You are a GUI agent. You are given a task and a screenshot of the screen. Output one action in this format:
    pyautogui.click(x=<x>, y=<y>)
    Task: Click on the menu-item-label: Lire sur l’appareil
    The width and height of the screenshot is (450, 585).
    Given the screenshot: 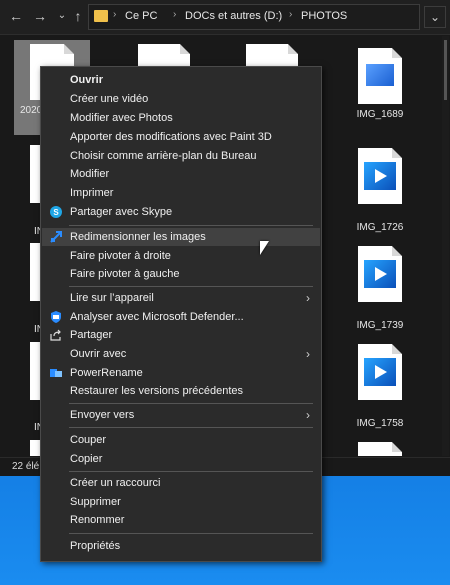 What is the action you would take?
    pyautogui.click(x=112, y=298)
    